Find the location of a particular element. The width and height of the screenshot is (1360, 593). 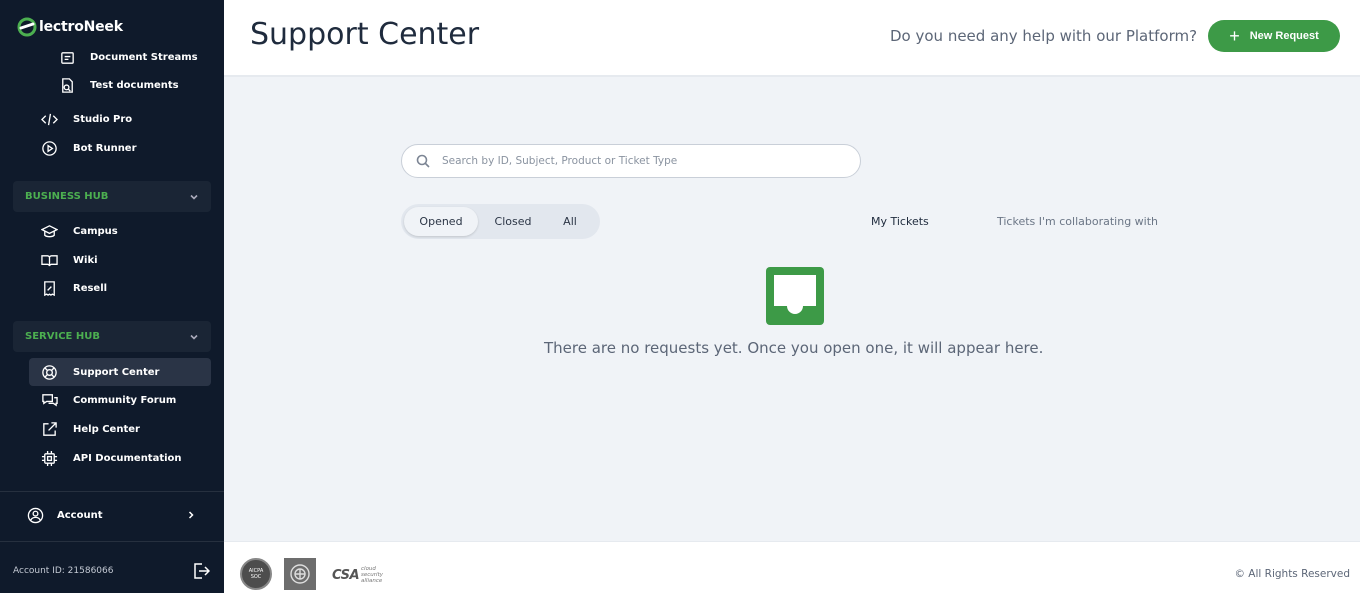

sidebar-item-community-forum: Community Forum is located at coordinates (108, 400).